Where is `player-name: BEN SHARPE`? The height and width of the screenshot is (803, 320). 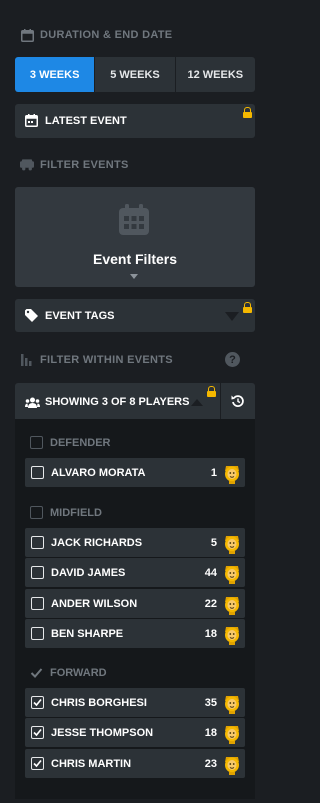 player-name: BEN SHARPE is located at coordinates (87, 633).